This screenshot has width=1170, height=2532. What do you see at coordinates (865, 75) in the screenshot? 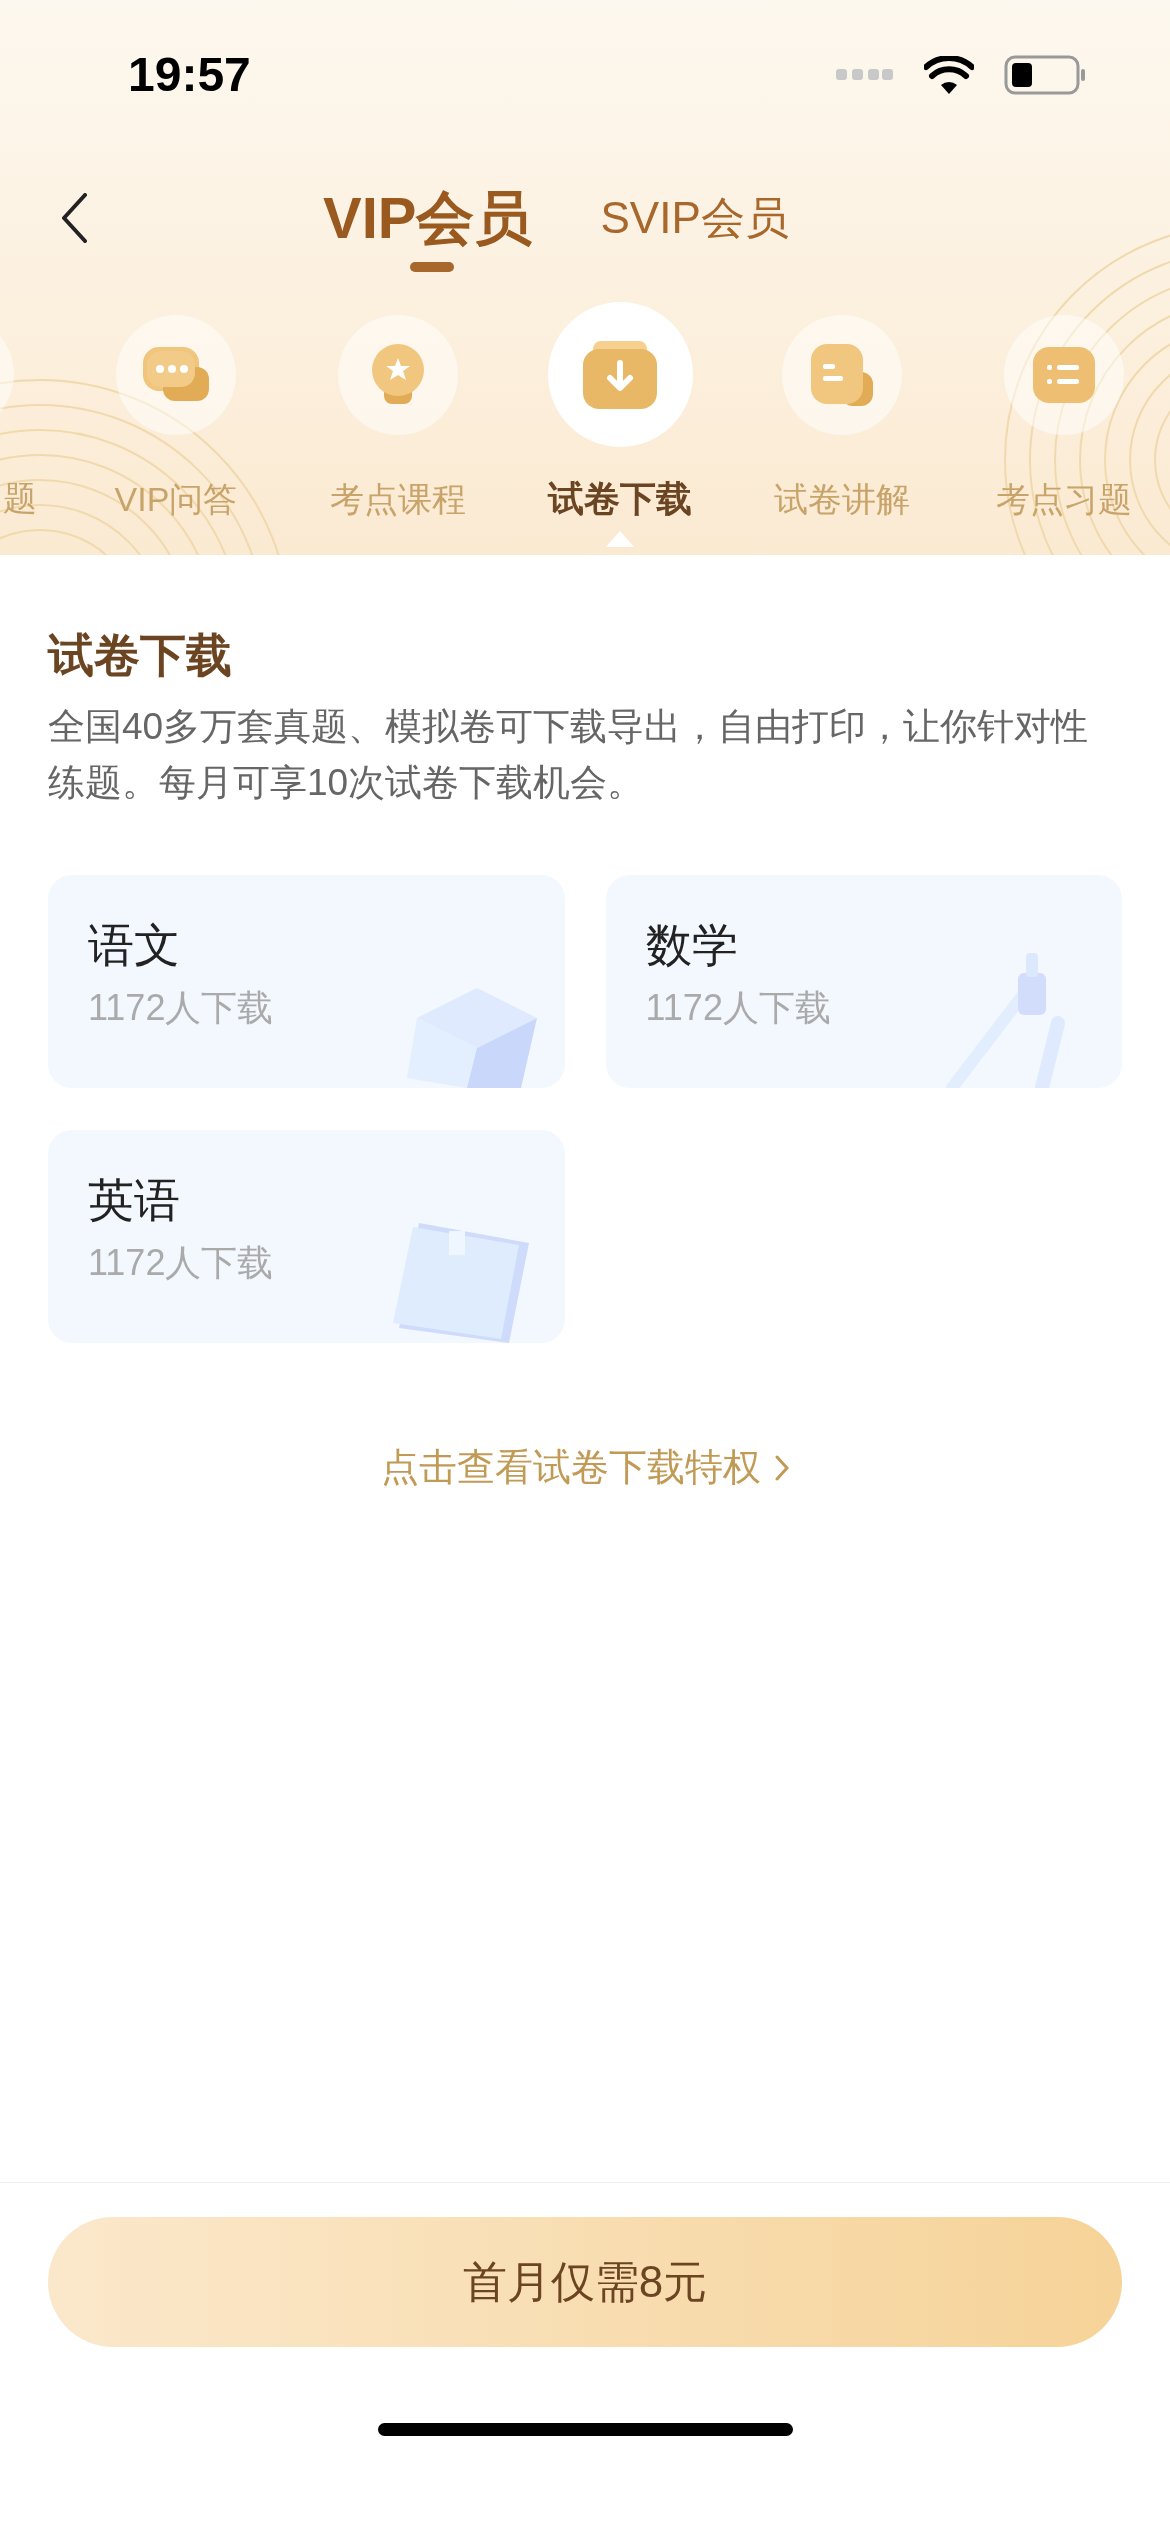
I see `cellular-signal-icon` at bounding box center [865, 75].